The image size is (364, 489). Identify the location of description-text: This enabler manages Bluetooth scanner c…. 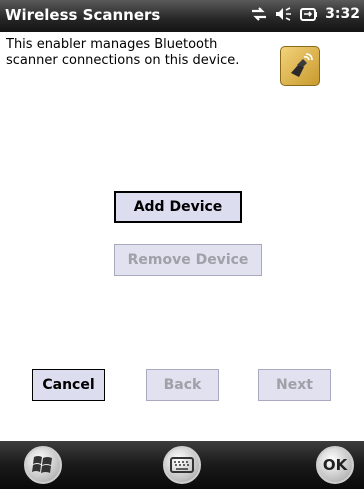
(123, 52).